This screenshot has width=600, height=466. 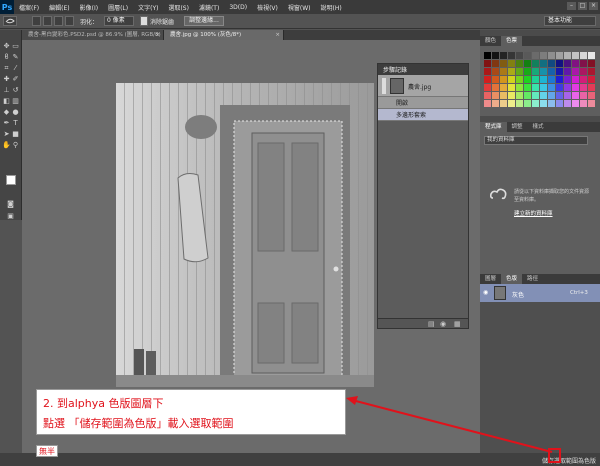 I want to click on annotation-arrow, so click(x=449, y=424).